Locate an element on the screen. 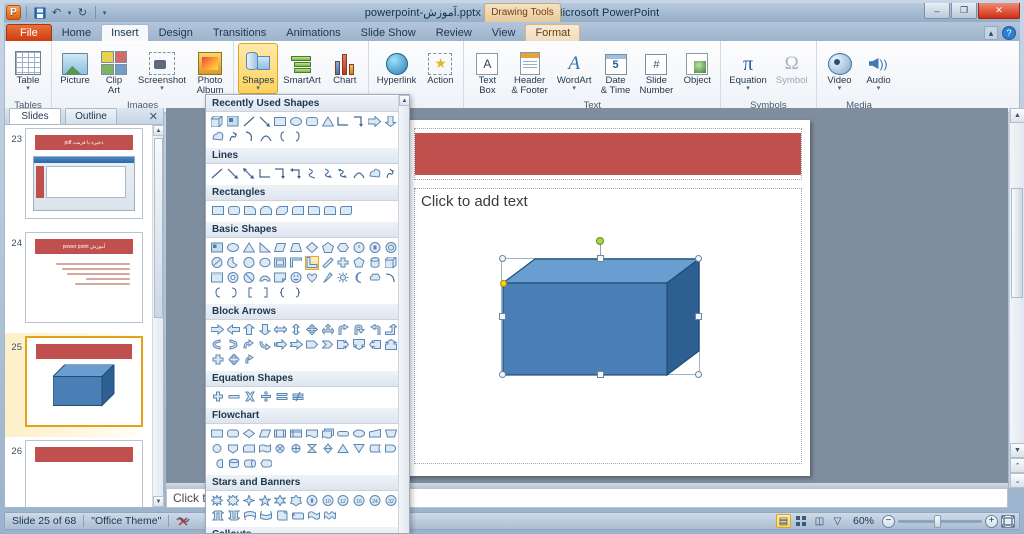  restore-button: ❐ is located at coordinates (964, 11).